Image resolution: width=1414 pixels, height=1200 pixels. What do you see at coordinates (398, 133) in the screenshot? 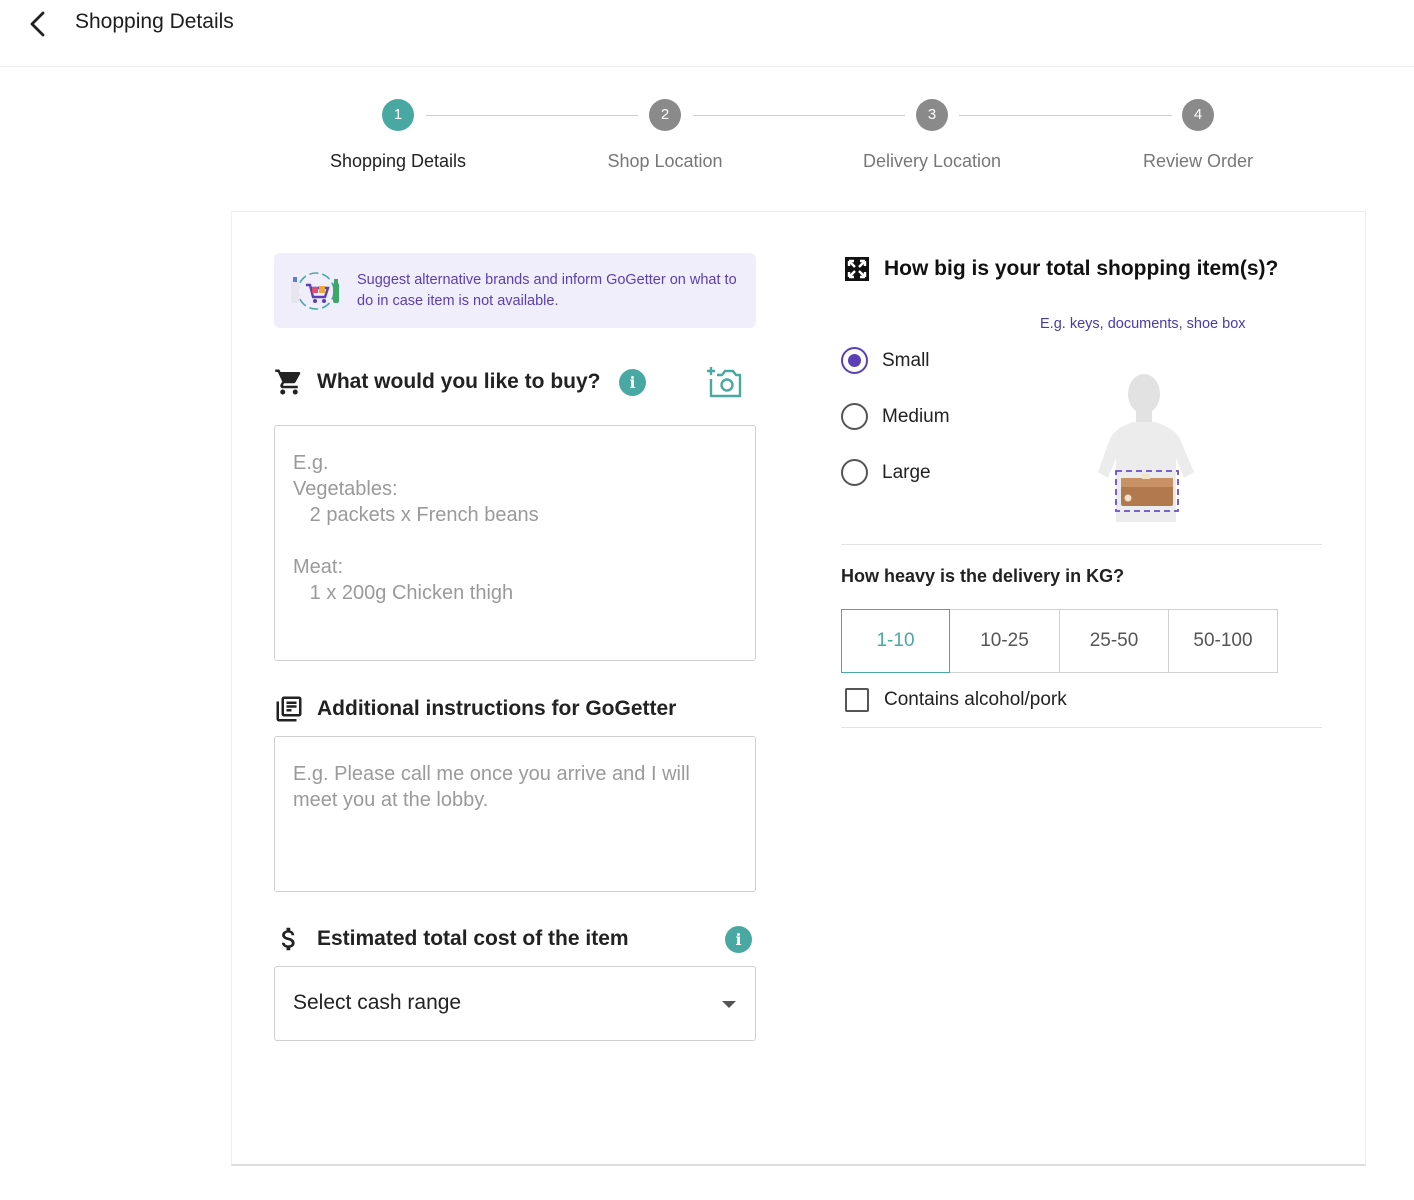
I see `step-shopping-details: 1 Shopping Details` at bounding box center [398, 133].